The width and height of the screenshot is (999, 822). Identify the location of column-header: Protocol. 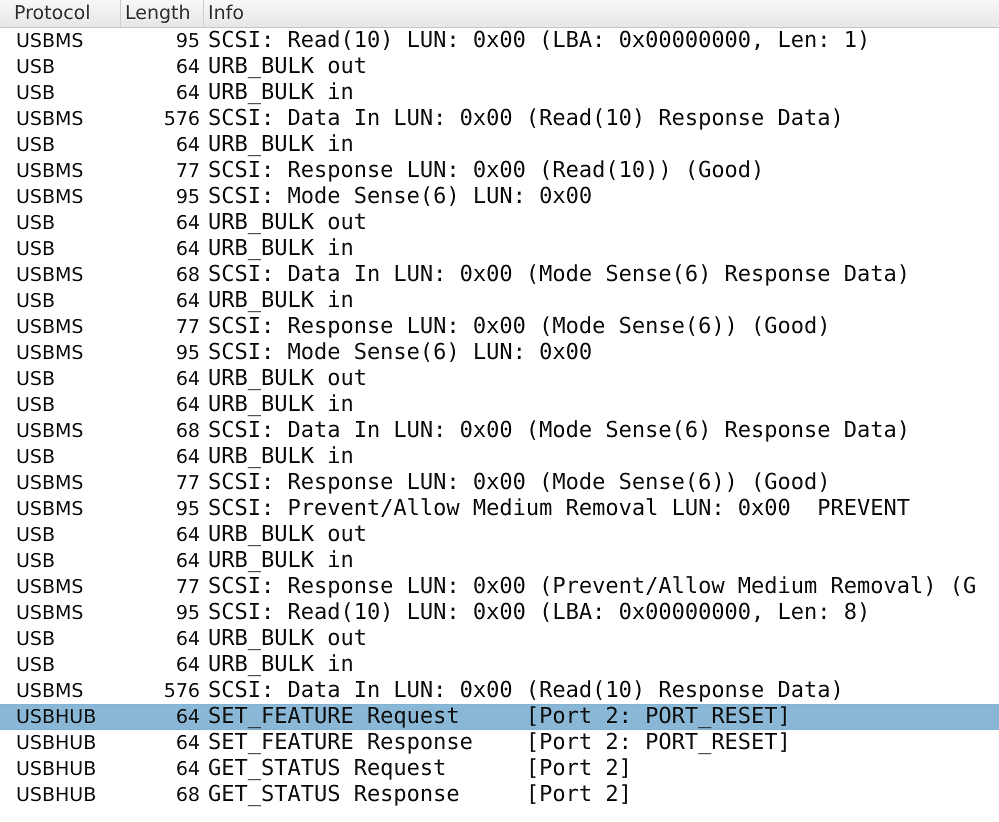
(60, 13).